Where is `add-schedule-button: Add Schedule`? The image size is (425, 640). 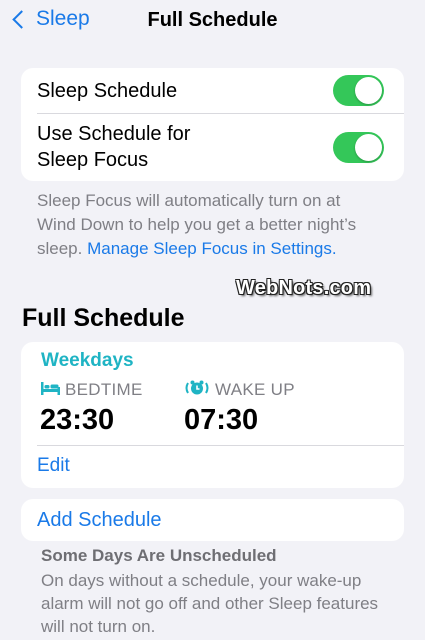 add-schedule-button: Add Schedule is located at coordinates (99, 520).